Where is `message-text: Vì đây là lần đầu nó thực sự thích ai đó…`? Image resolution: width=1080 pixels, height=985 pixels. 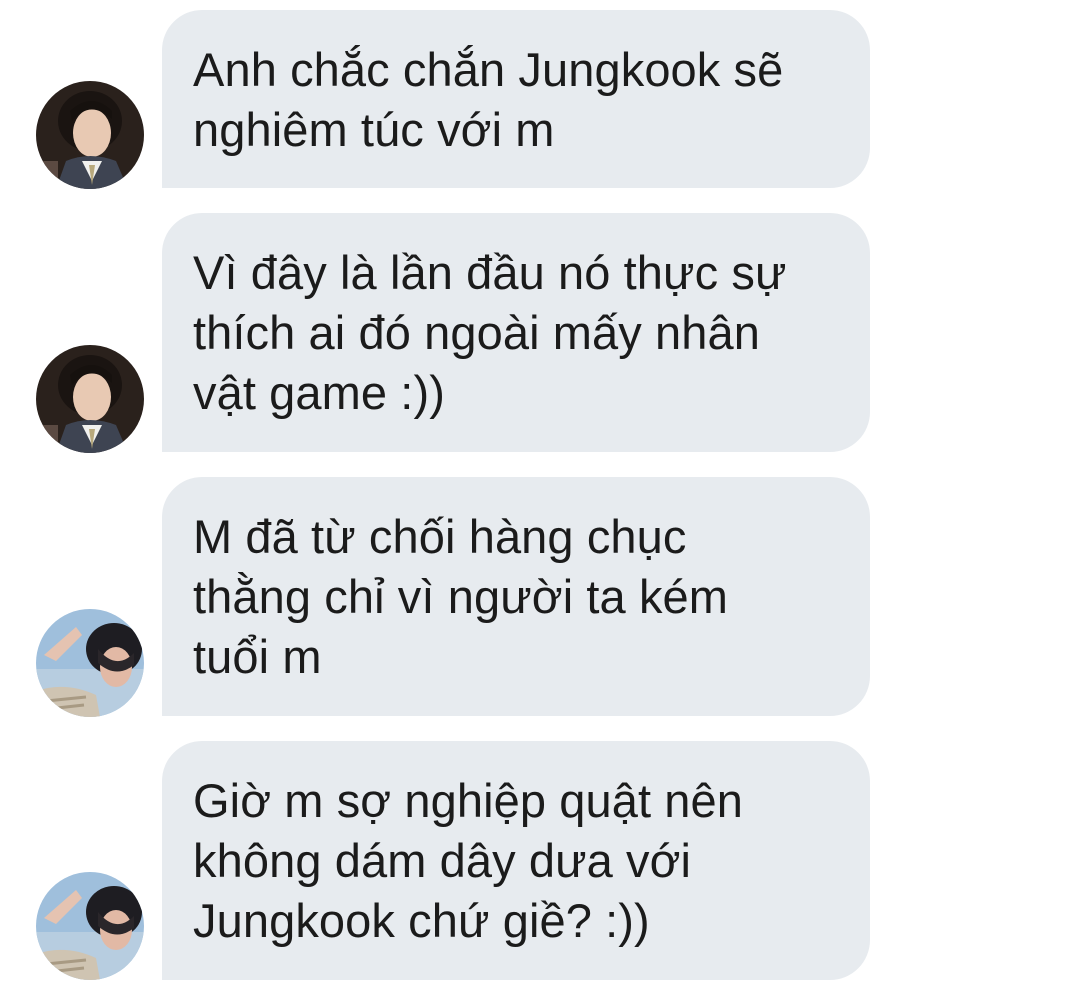
message-text: Vì đây là lần đầu nó thực sự thích ai đó… is located at coordinates (490, 332).